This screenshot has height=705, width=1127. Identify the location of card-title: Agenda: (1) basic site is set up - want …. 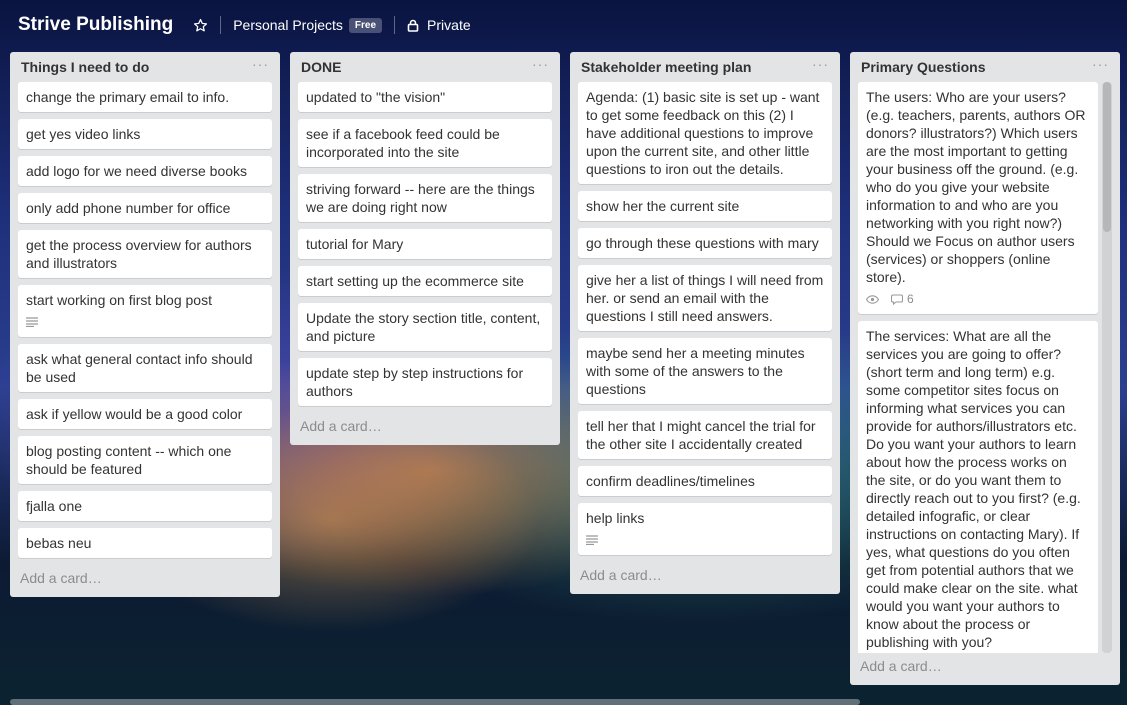
(703, 133).